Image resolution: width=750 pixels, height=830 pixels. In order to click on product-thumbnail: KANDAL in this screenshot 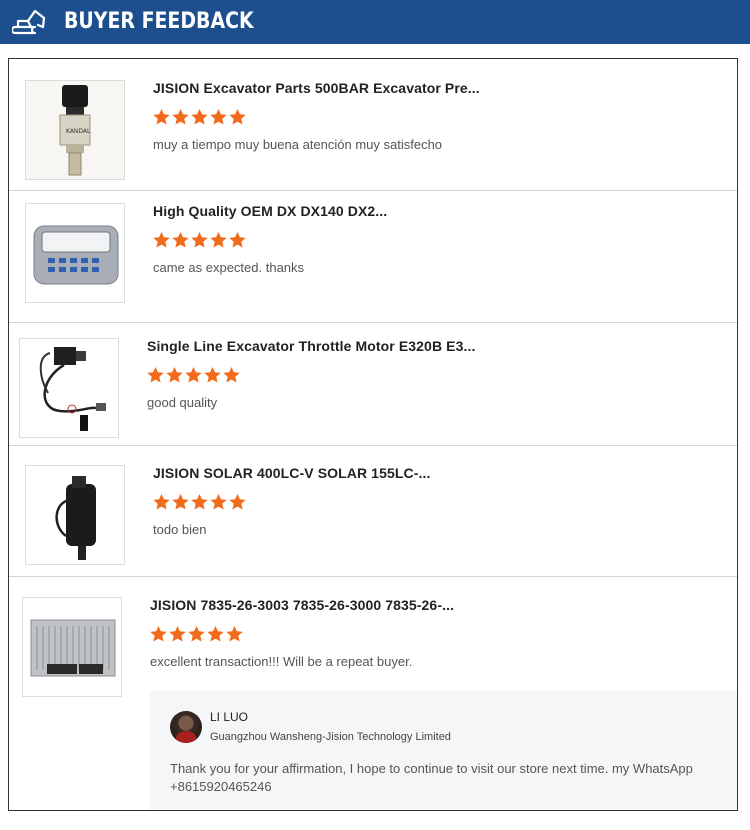, I will do `click(75, 130)`.